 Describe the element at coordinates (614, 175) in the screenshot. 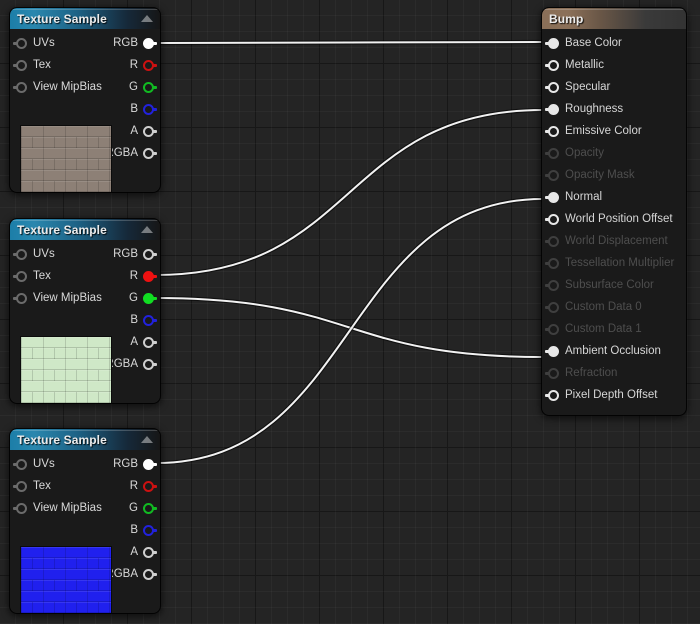

I see `material-input-opacity-mask: Opacity Mask` at that location.